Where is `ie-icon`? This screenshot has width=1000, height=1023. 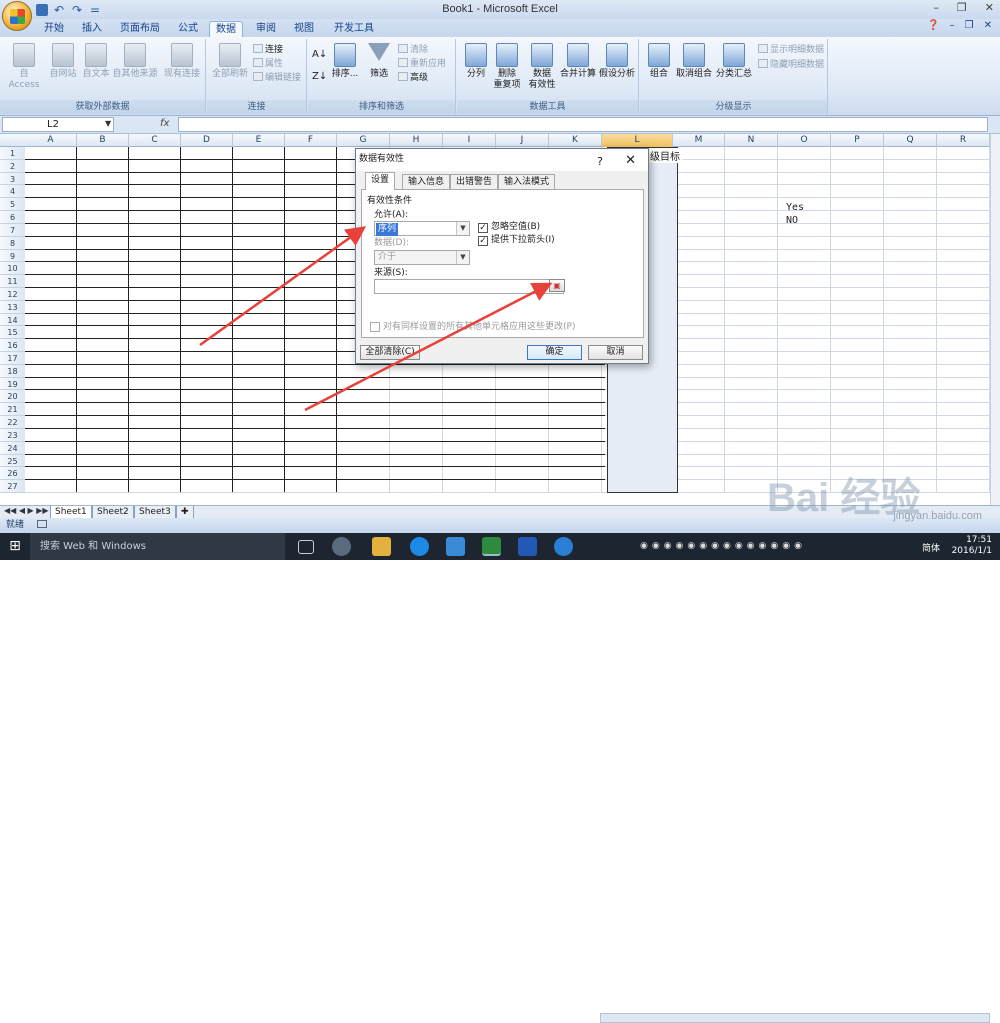 ie-icon is located at coordinates (455, 546).